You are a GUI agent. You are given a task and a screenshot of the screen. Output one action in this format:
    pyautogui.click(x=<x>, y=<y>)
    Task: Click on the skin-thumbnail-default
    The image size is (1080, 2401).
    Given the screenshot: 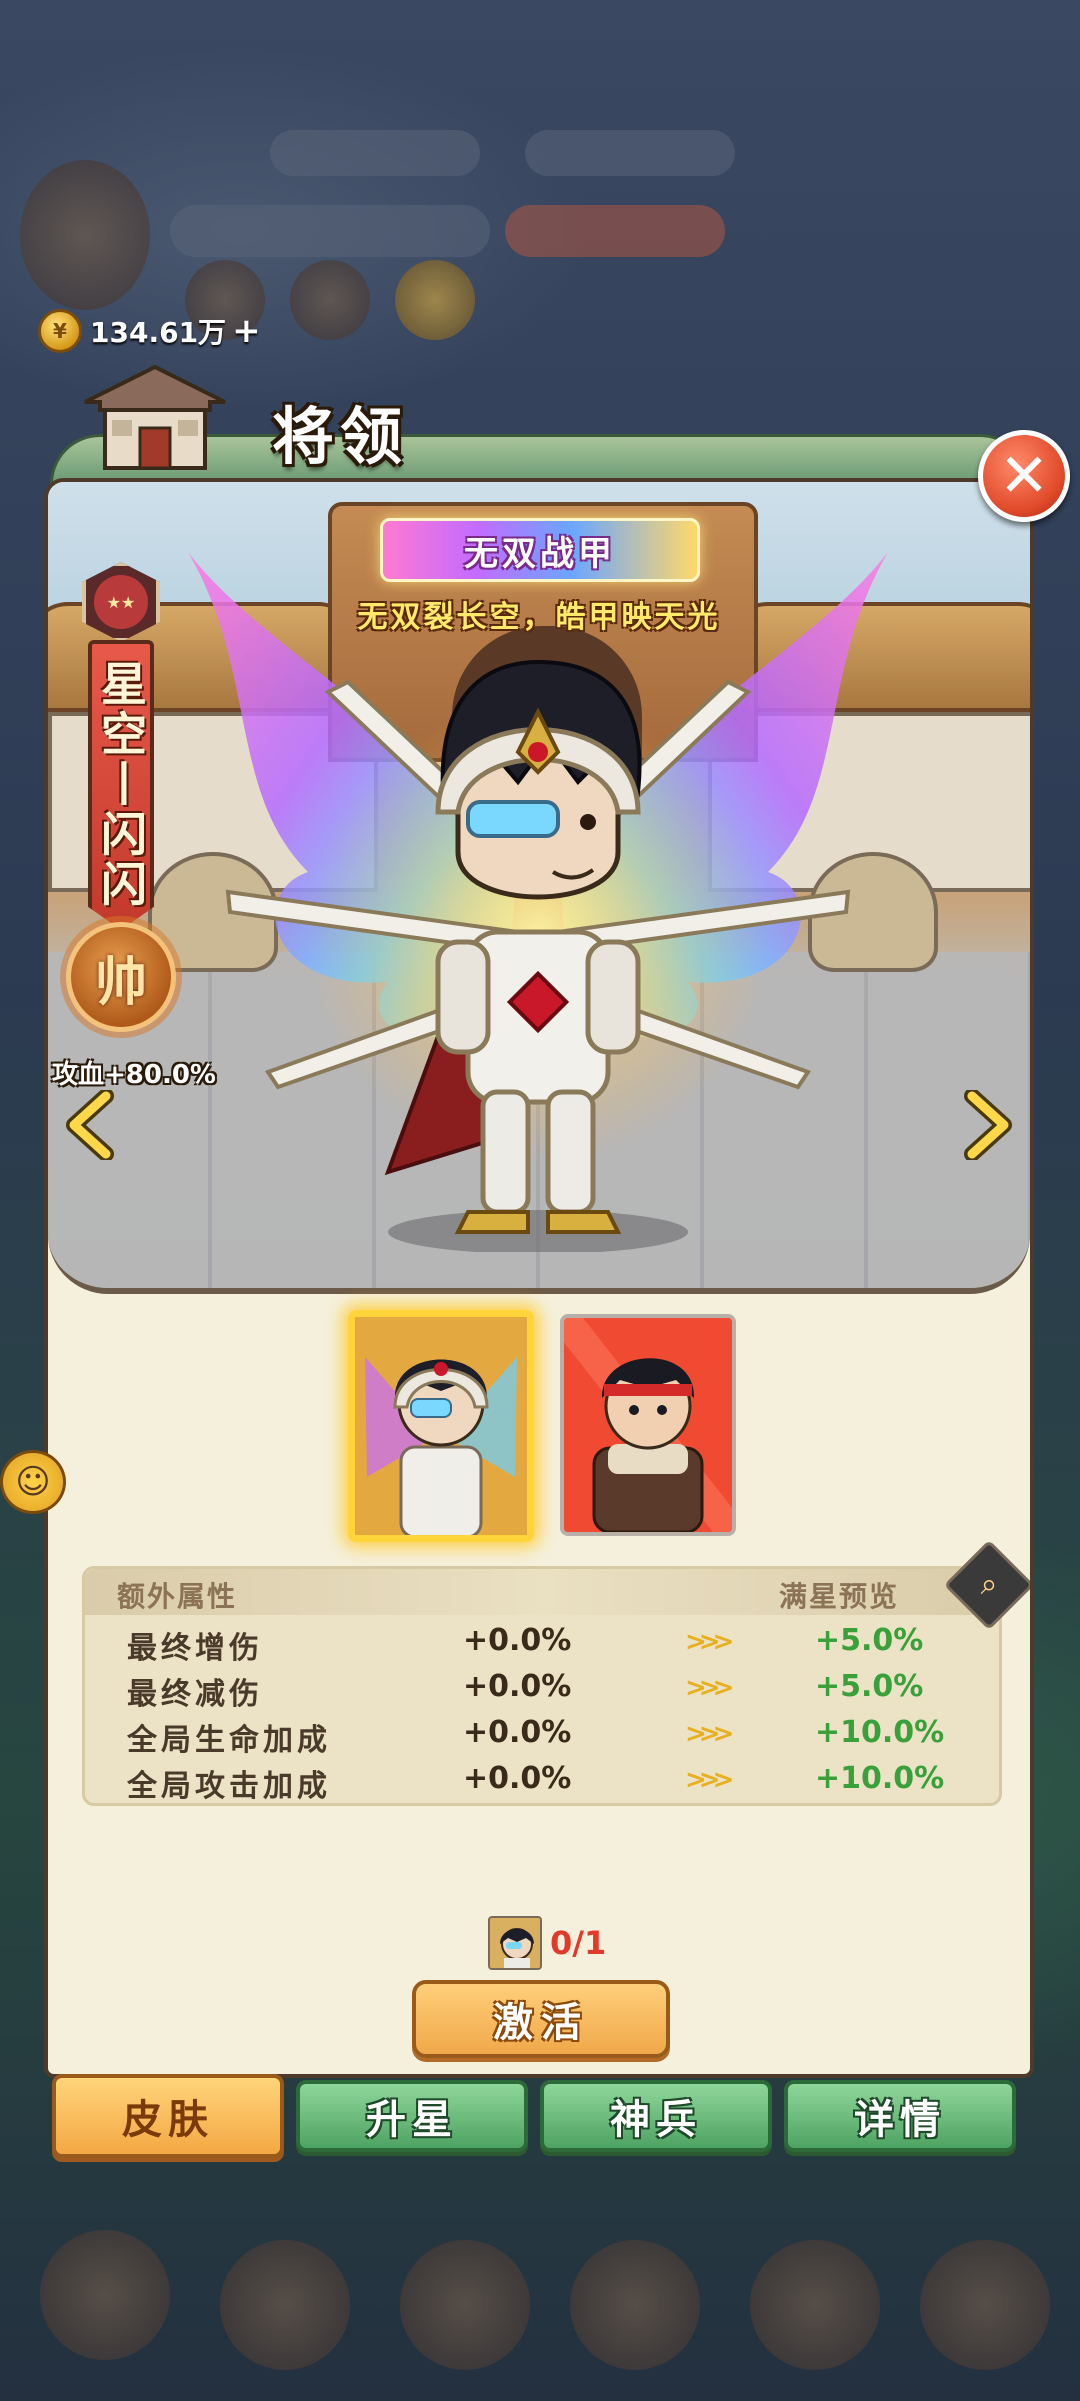 What is the action you would take?
    pyautogui.click(x=648, y=1425)
    